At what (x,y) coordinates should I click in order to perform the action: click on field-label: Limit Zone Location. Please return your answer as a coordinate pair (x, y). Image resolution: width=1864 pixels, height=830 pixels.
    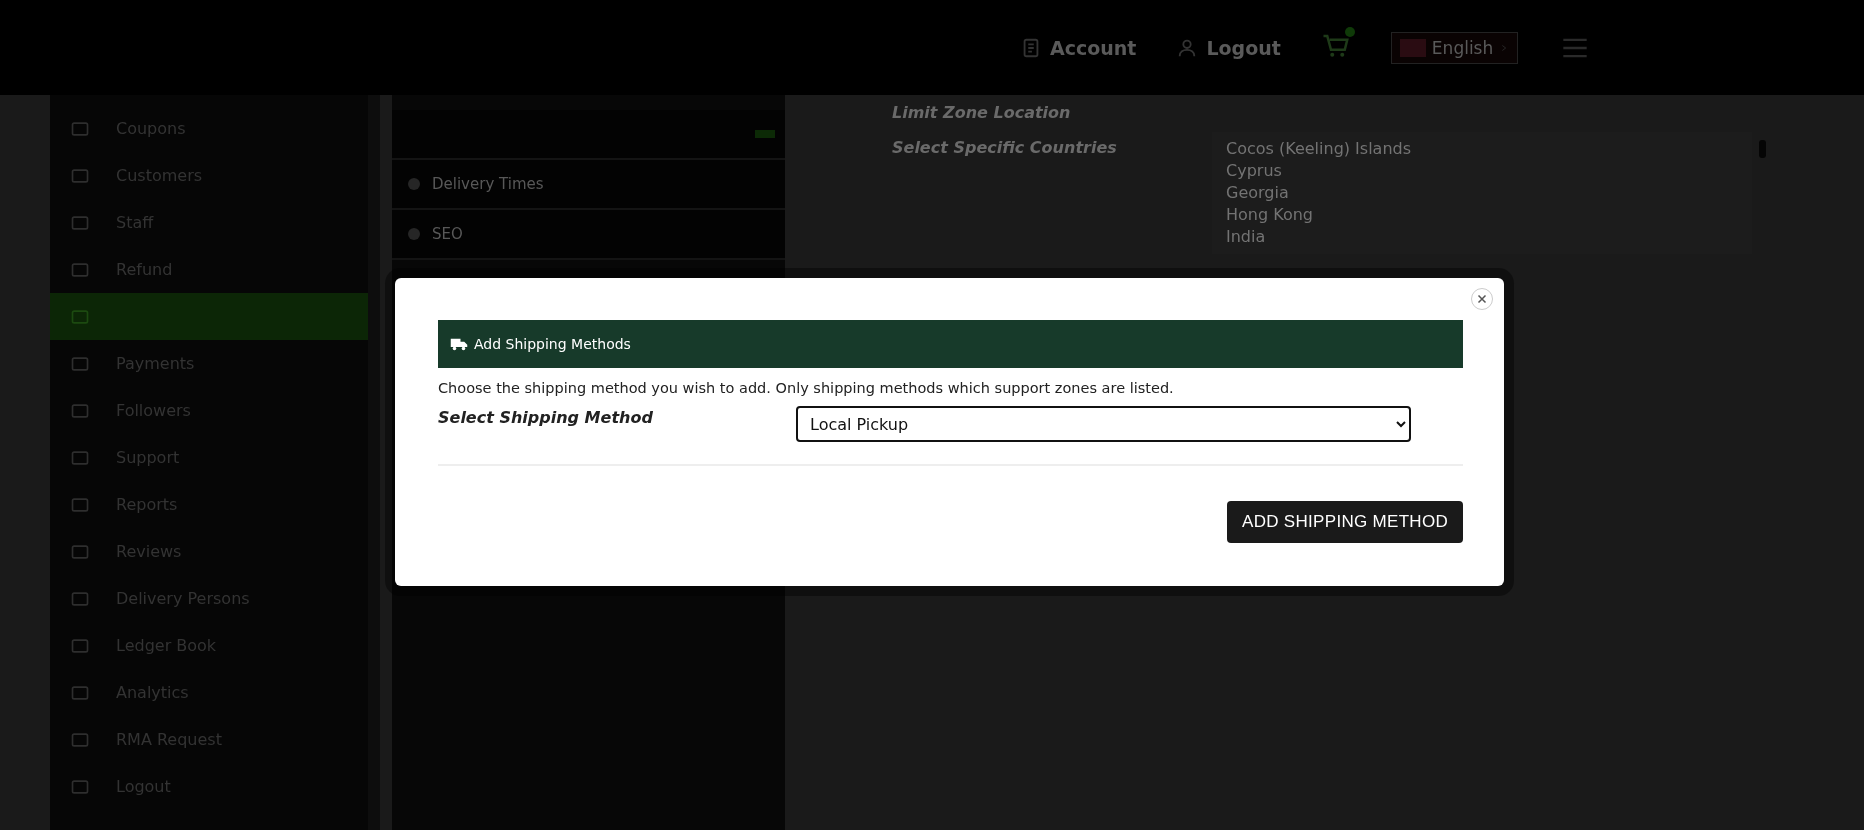
    Looking at the image, I should click on (982, 112).